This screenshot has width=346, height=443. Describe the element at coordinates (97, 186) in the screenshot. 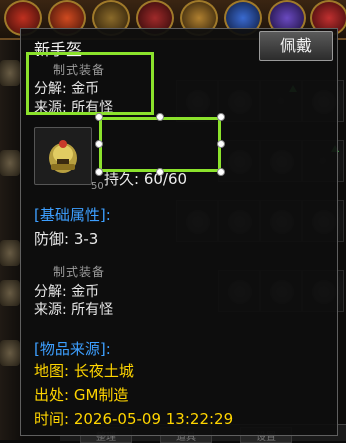

I see `level-number: 50` at that location.